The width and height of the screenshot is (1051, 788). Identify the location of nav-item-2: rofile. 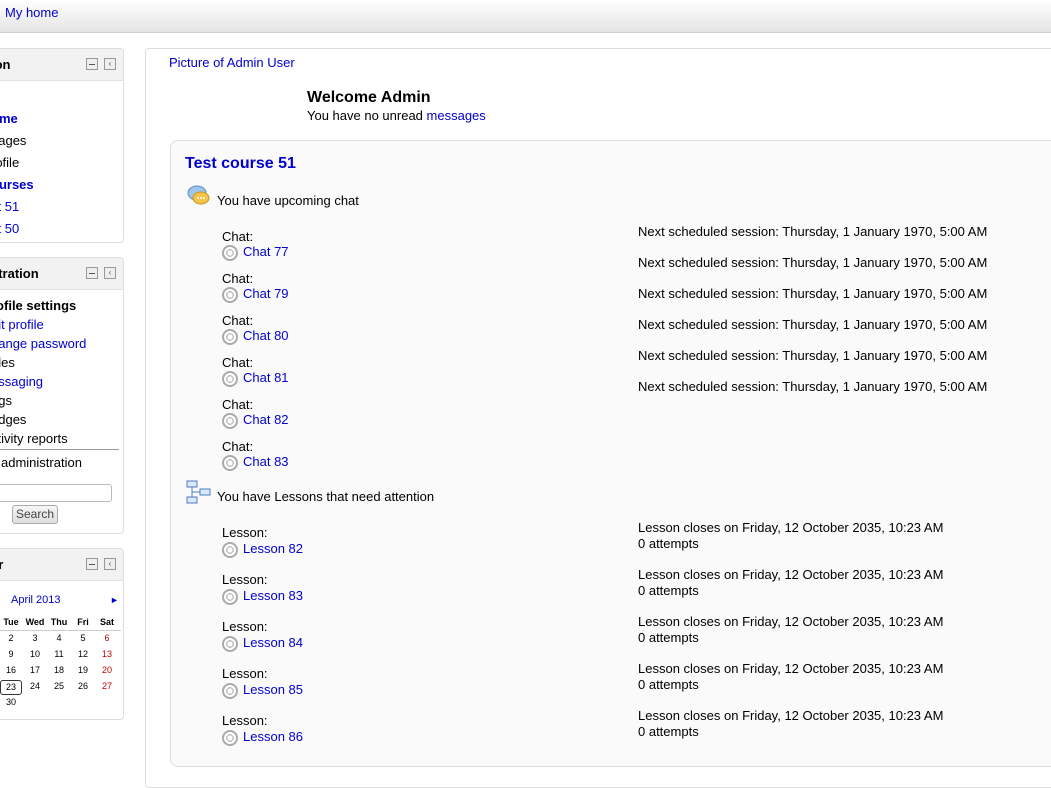
(9, 162).